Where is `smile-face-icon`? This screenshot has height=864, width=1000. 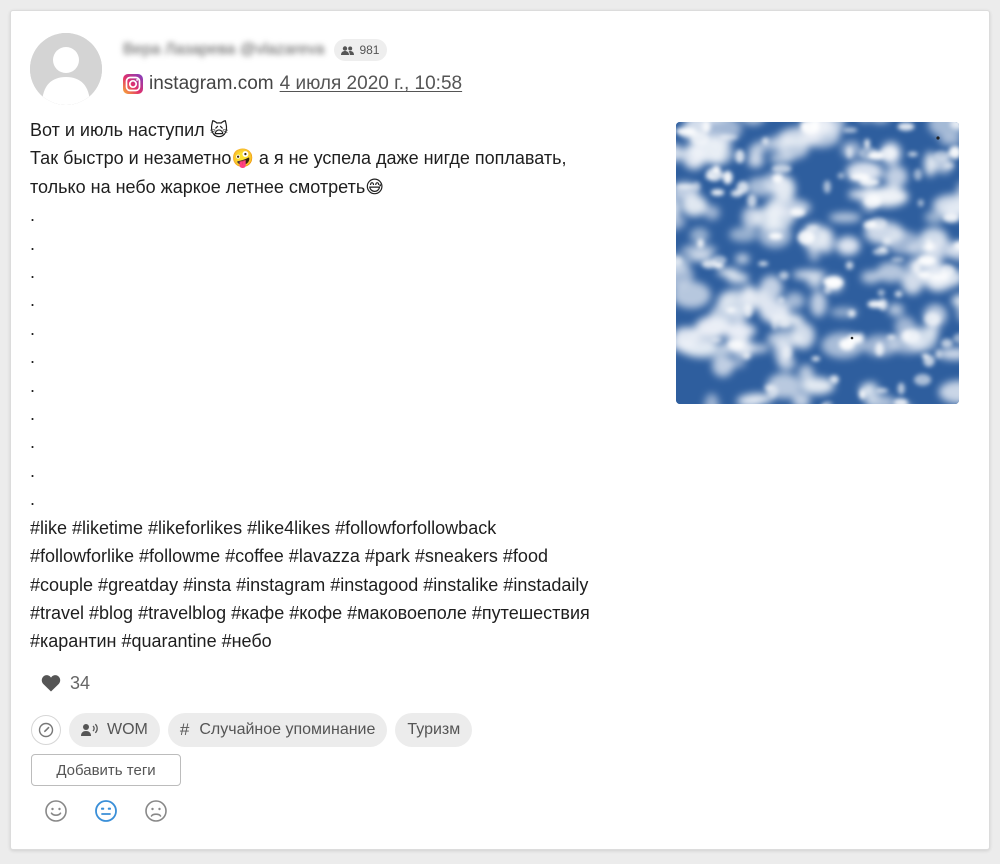 smile-face-icon is located at coordinates (56, 811).